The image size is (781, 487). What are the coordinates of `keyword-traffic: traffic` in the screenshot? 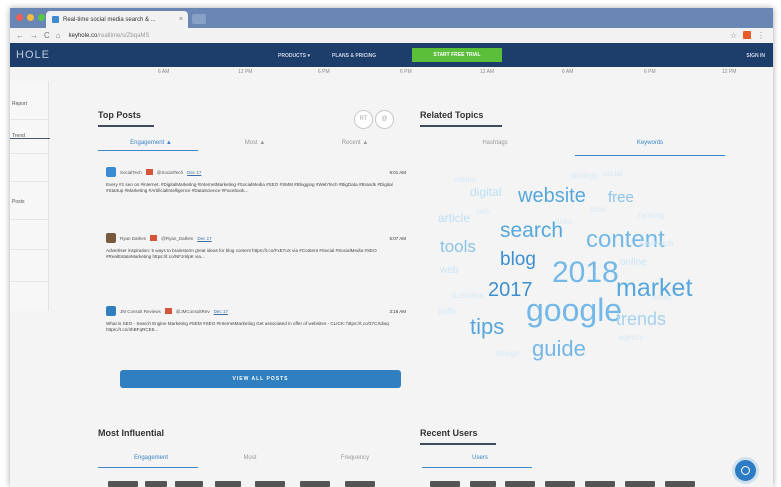 It's located at (447, 312).